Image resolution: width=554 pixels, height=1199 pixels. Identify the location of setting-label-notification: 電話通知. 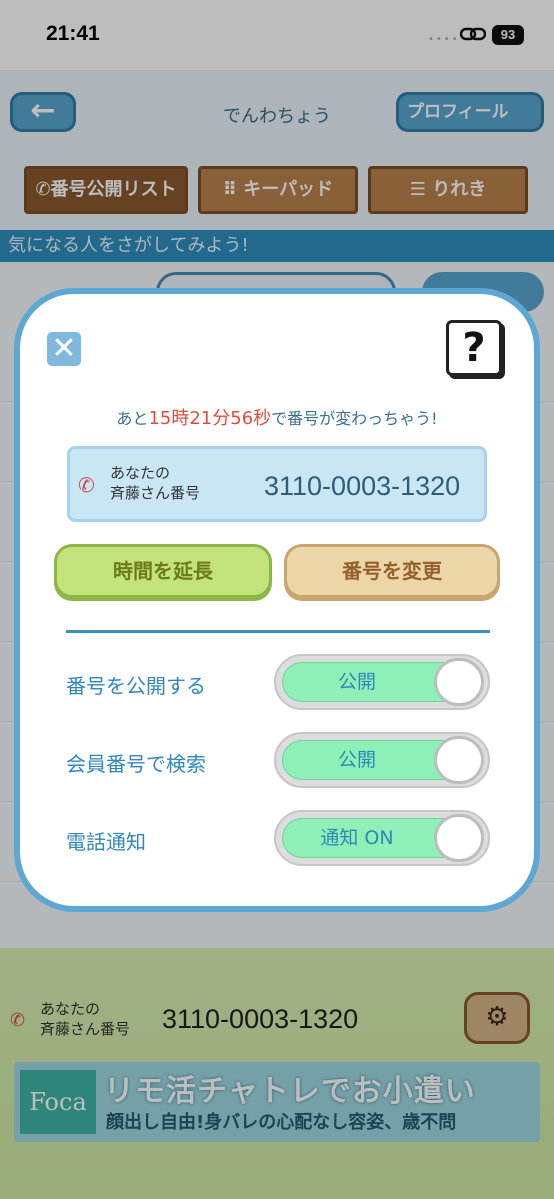
(106, 842).